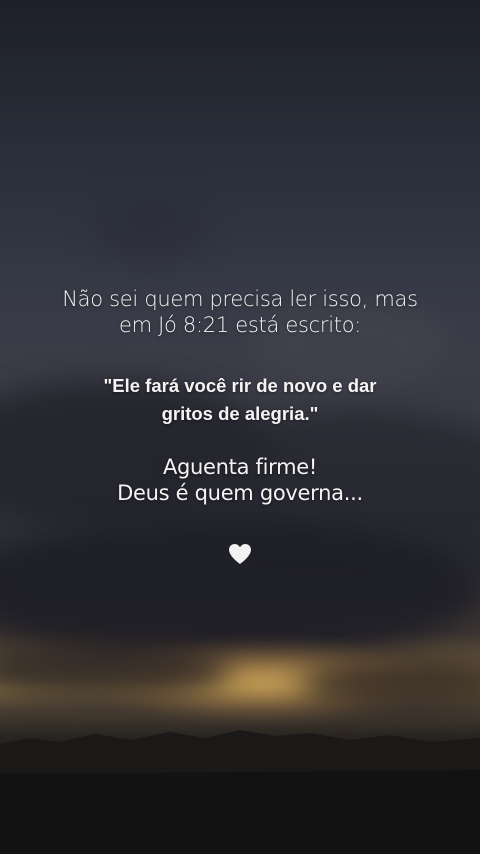  I want to click on mountain-silhouette, so click(240, 792).